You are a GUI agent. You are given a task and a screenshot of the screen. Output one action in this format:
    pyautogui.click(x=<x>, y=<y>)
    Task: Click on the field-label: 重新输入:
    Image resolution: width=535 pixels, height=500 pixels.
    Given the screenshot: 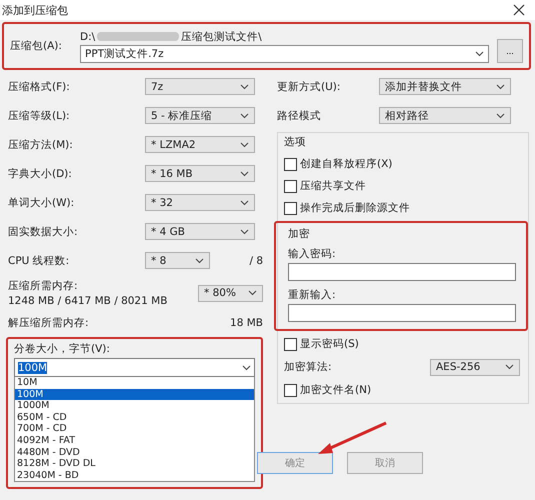 What is the action you would take?
    pyautogui.click(x=312, y=295)
    